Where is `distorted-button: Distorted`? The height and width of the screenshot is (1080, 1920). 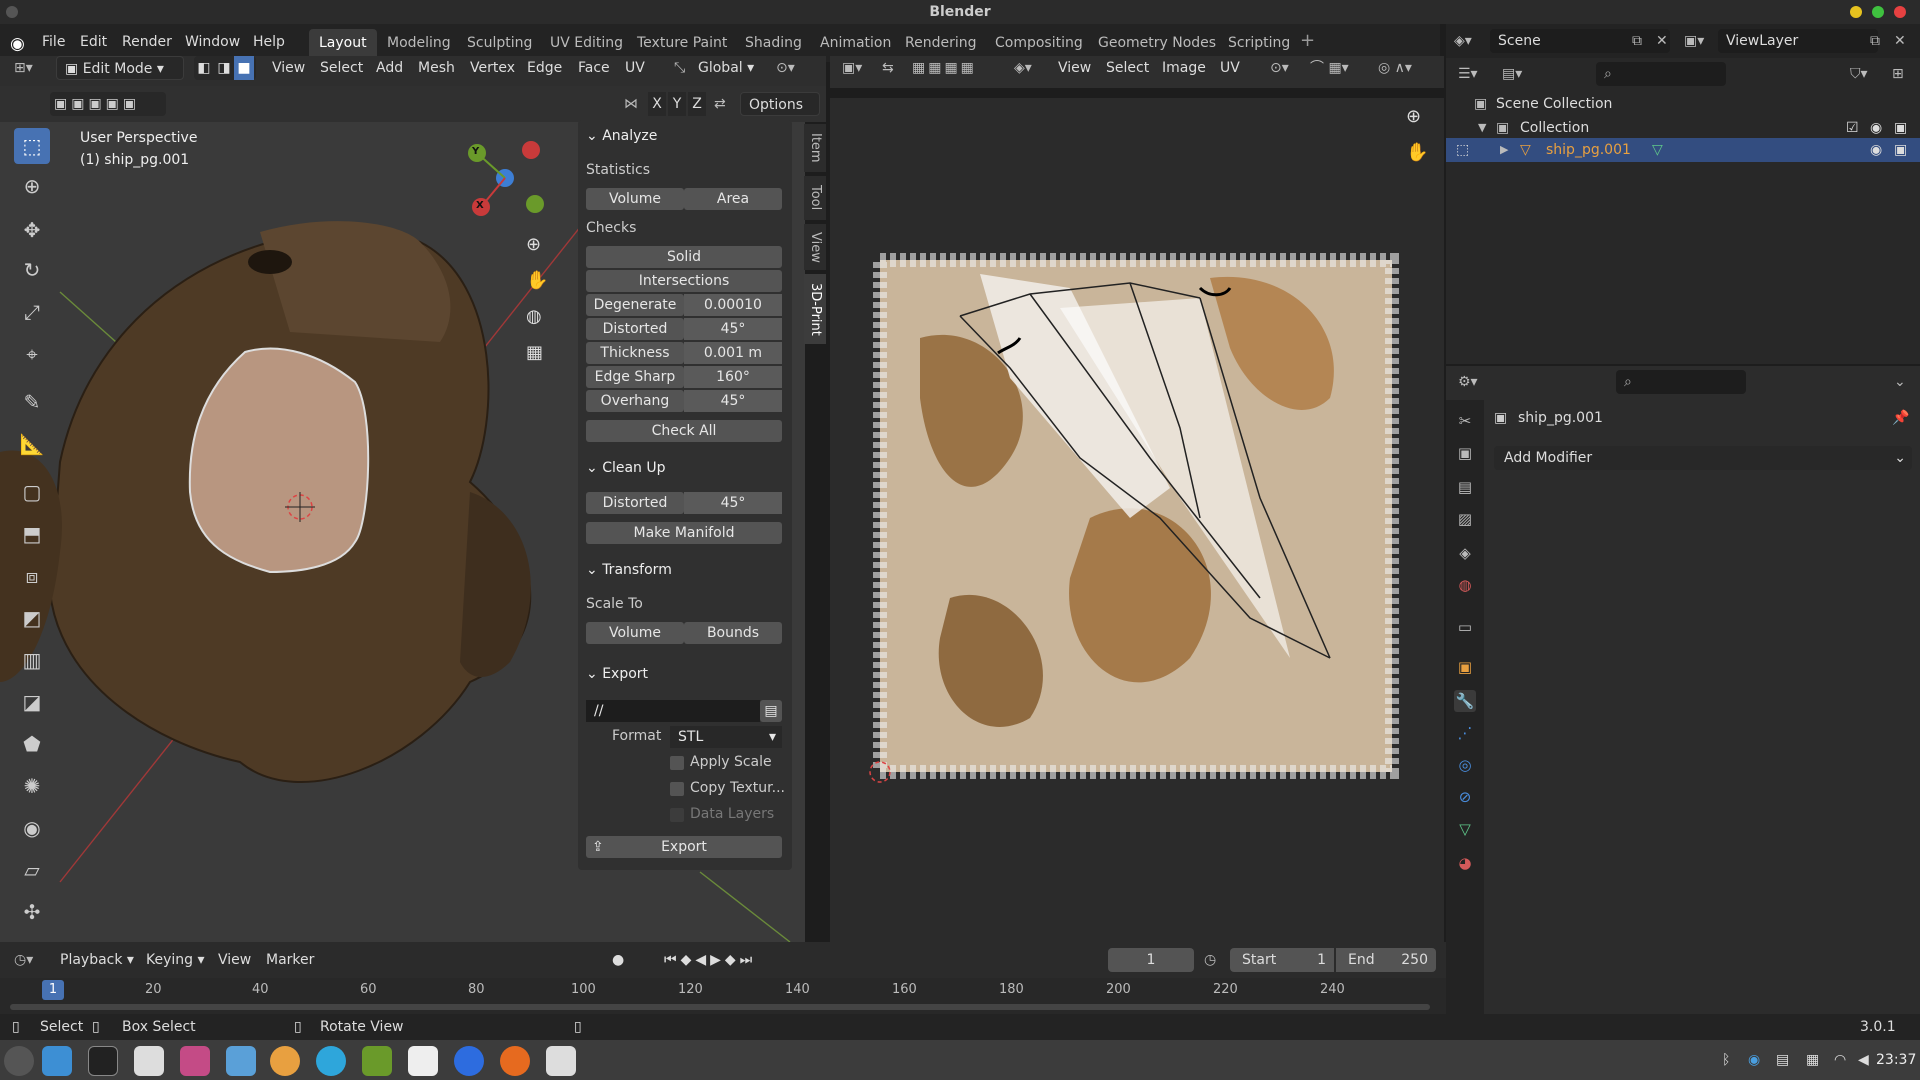
distorted-button: Distorted is located at coordinates (635, 329).